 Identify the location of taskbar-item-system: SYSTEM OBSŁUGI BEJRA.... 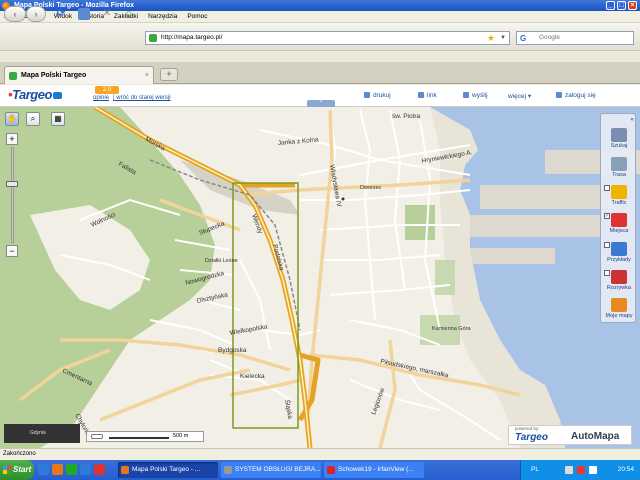
(271, 470).